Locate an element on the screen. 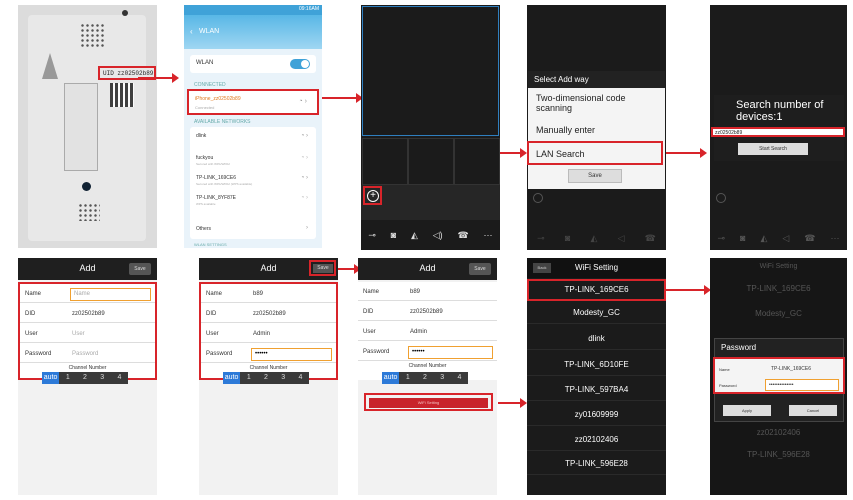 This screenshot has width=853, height=500. connected-ssid: iPhone_zz02502b89 is located at coordinates (218, 99).